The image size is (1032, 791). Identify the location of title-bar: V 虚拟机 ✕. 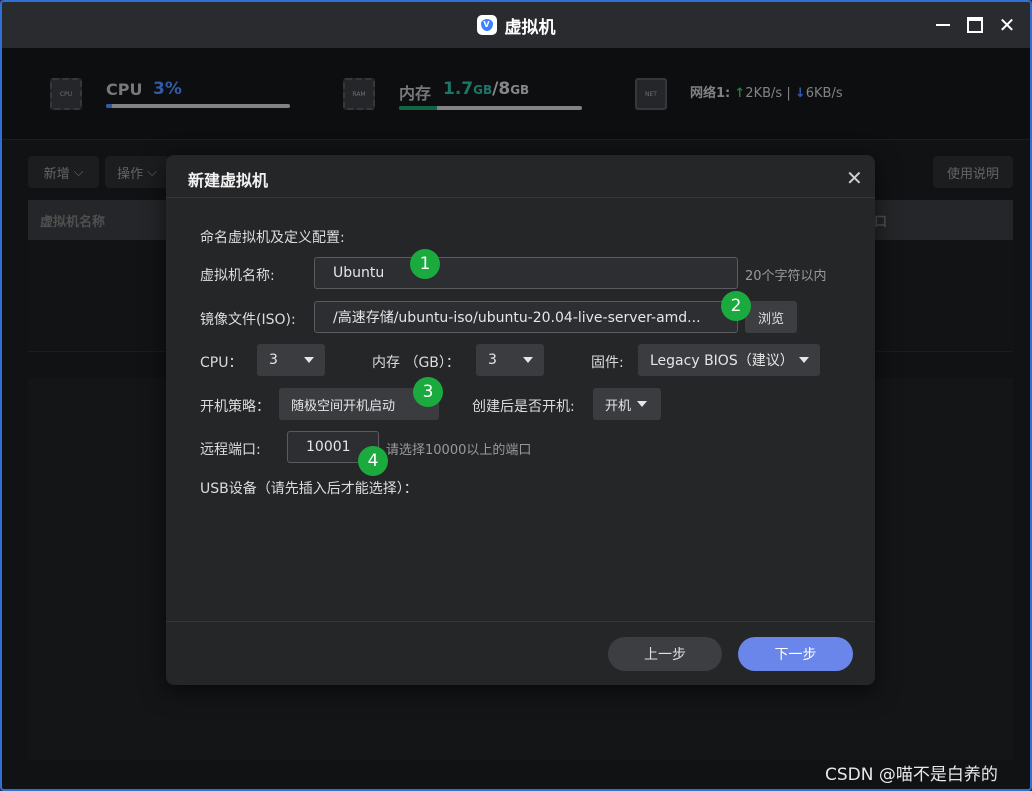
(516, 25).